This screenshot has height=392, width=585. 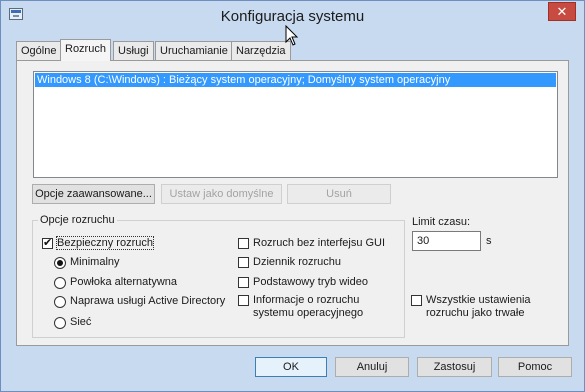 I want to click on mouse-cursor-icon, so click(x=292, y=35).